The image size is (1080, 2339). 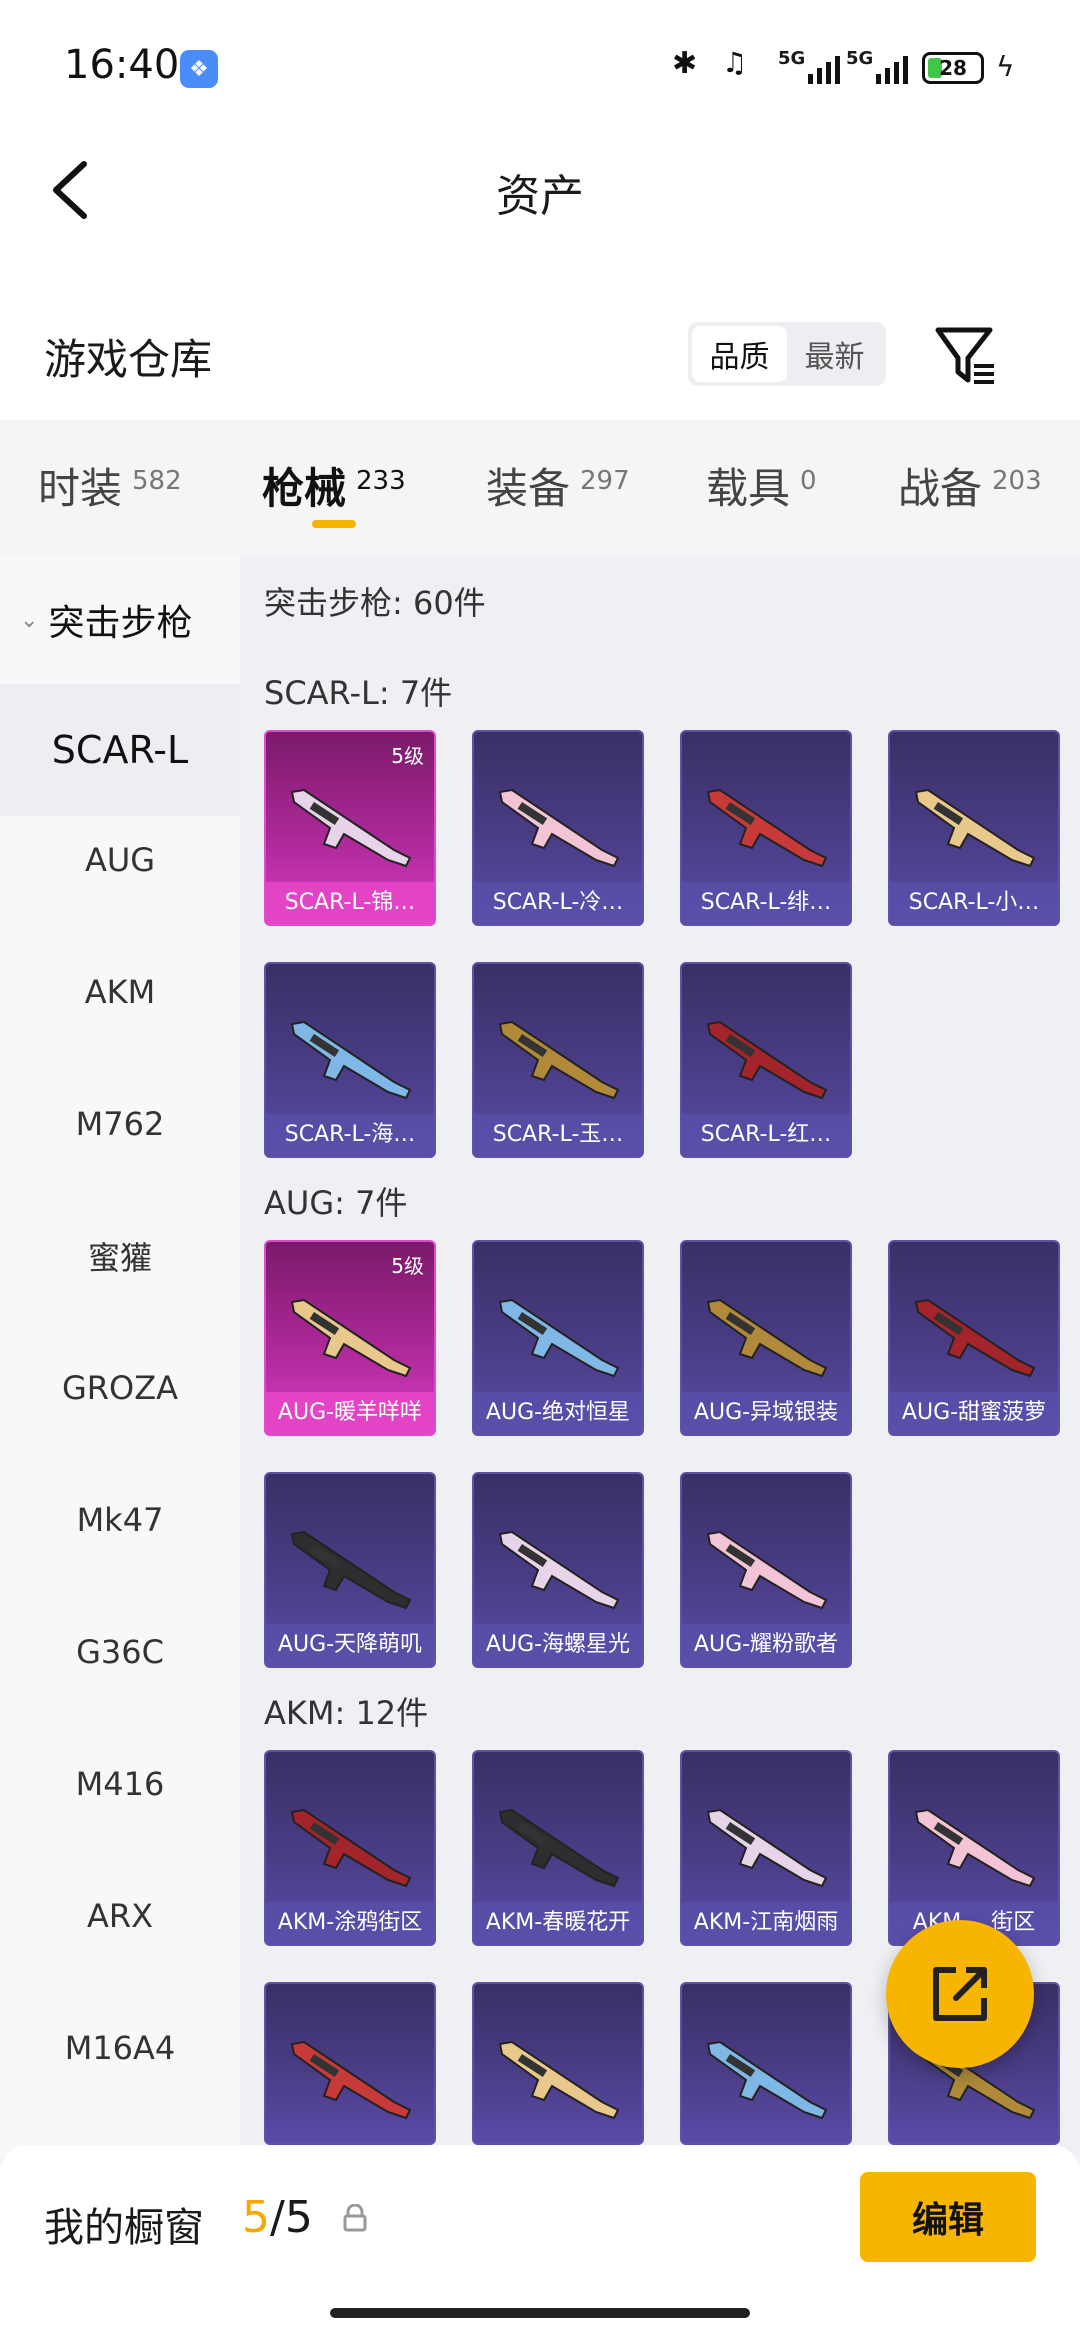 I want to click on weapon-skin-card: AKM-春暖花开, so click(x=558, y=1848).